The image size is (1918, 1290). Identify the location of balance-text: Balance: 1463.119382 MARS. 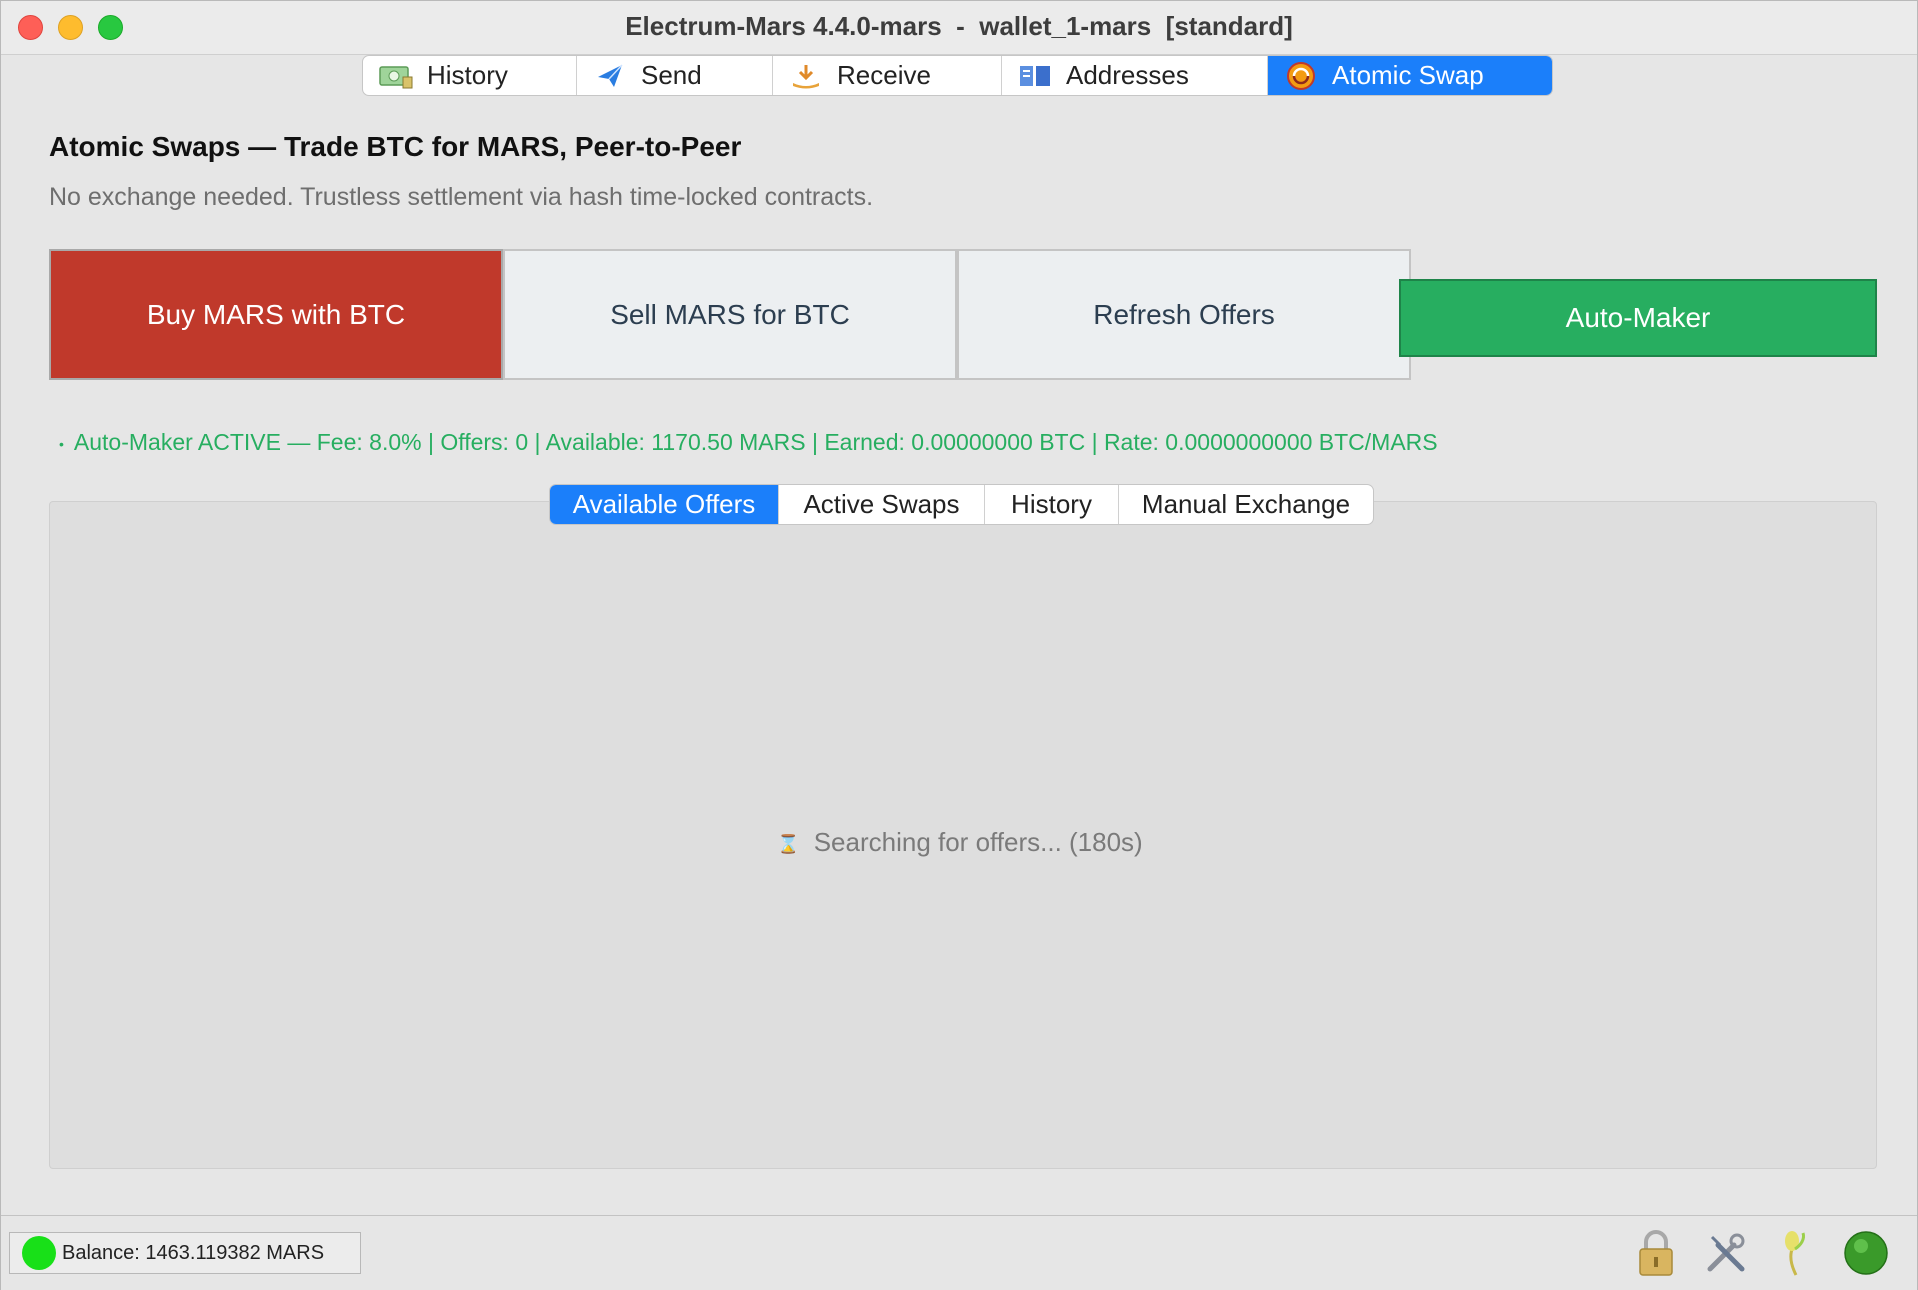
(193, 1252).